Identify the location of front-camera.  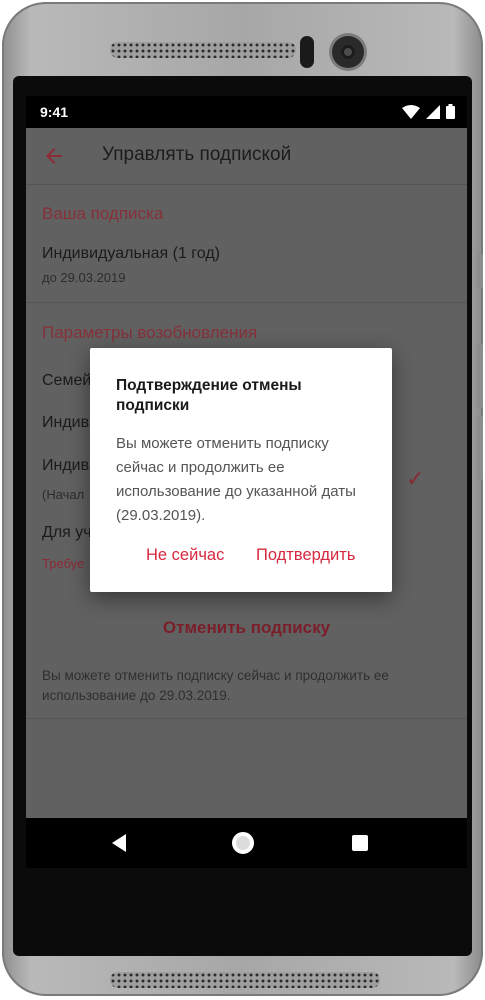
(348, 52).